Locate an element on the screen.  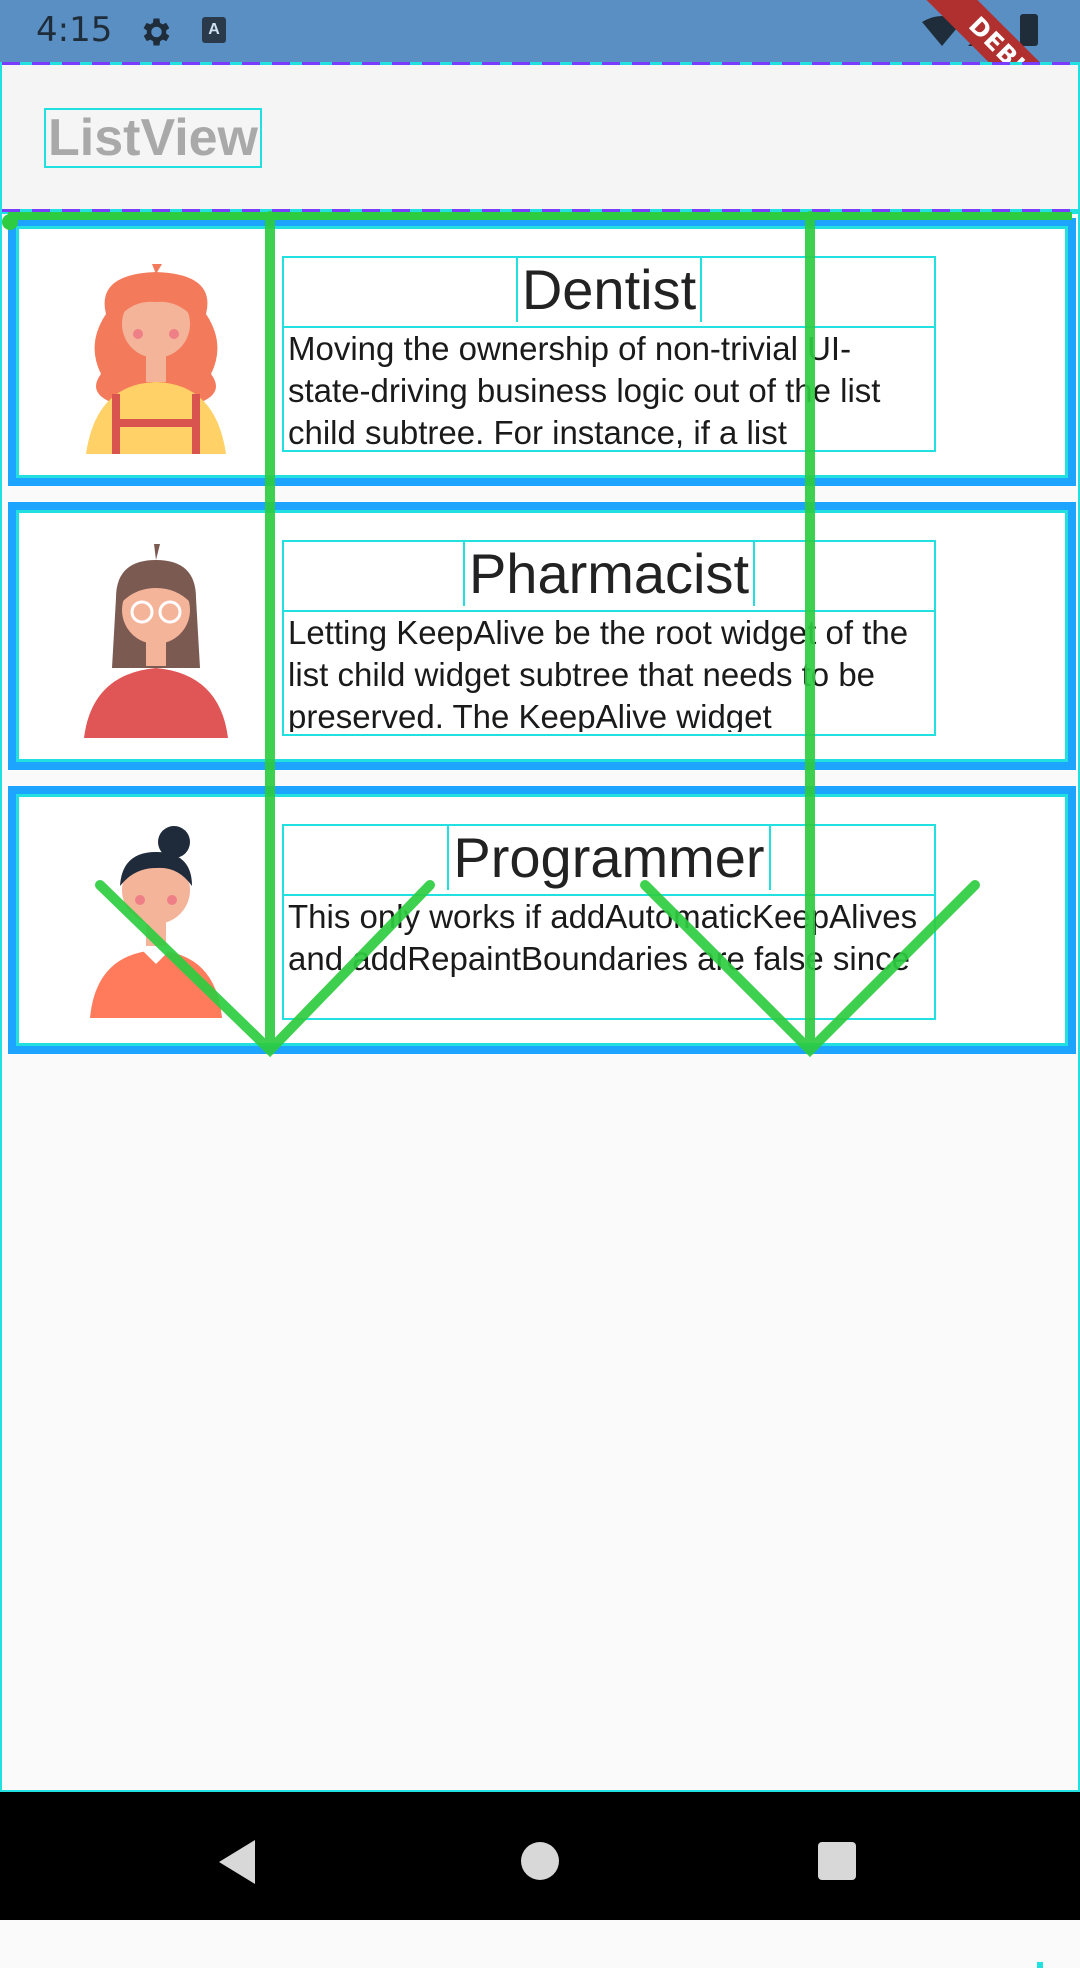
debug-marker is located at coordinates (1040, 1965).